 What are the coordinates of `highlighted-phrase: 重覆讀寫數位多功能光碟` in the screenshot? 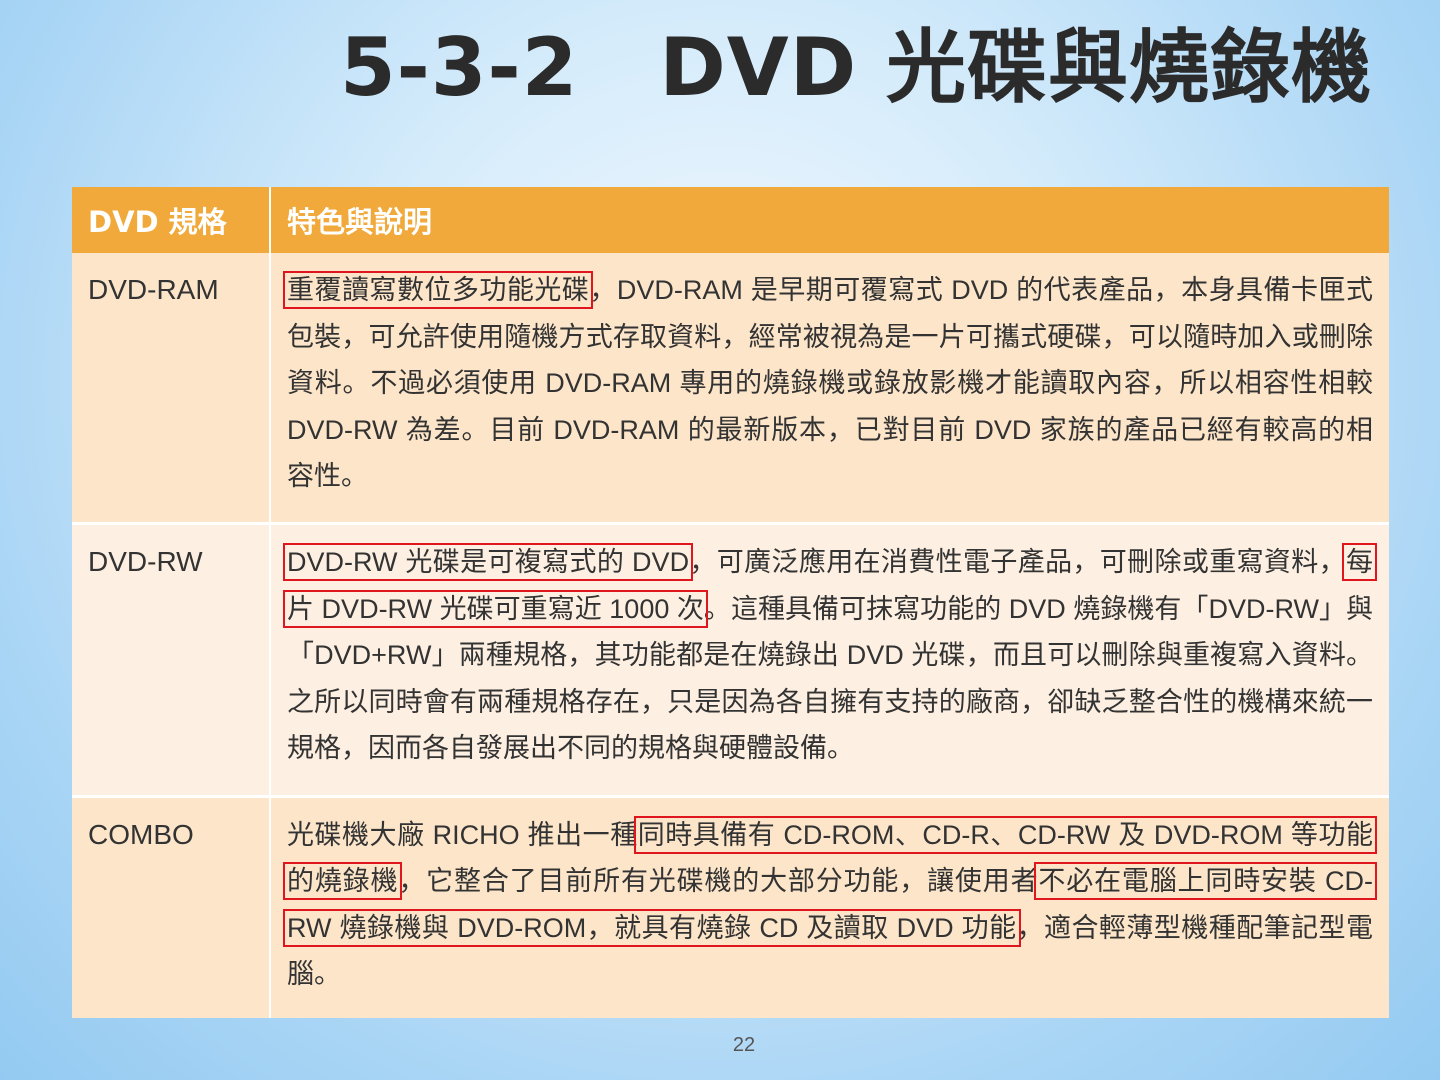 It's located at (438, 290).